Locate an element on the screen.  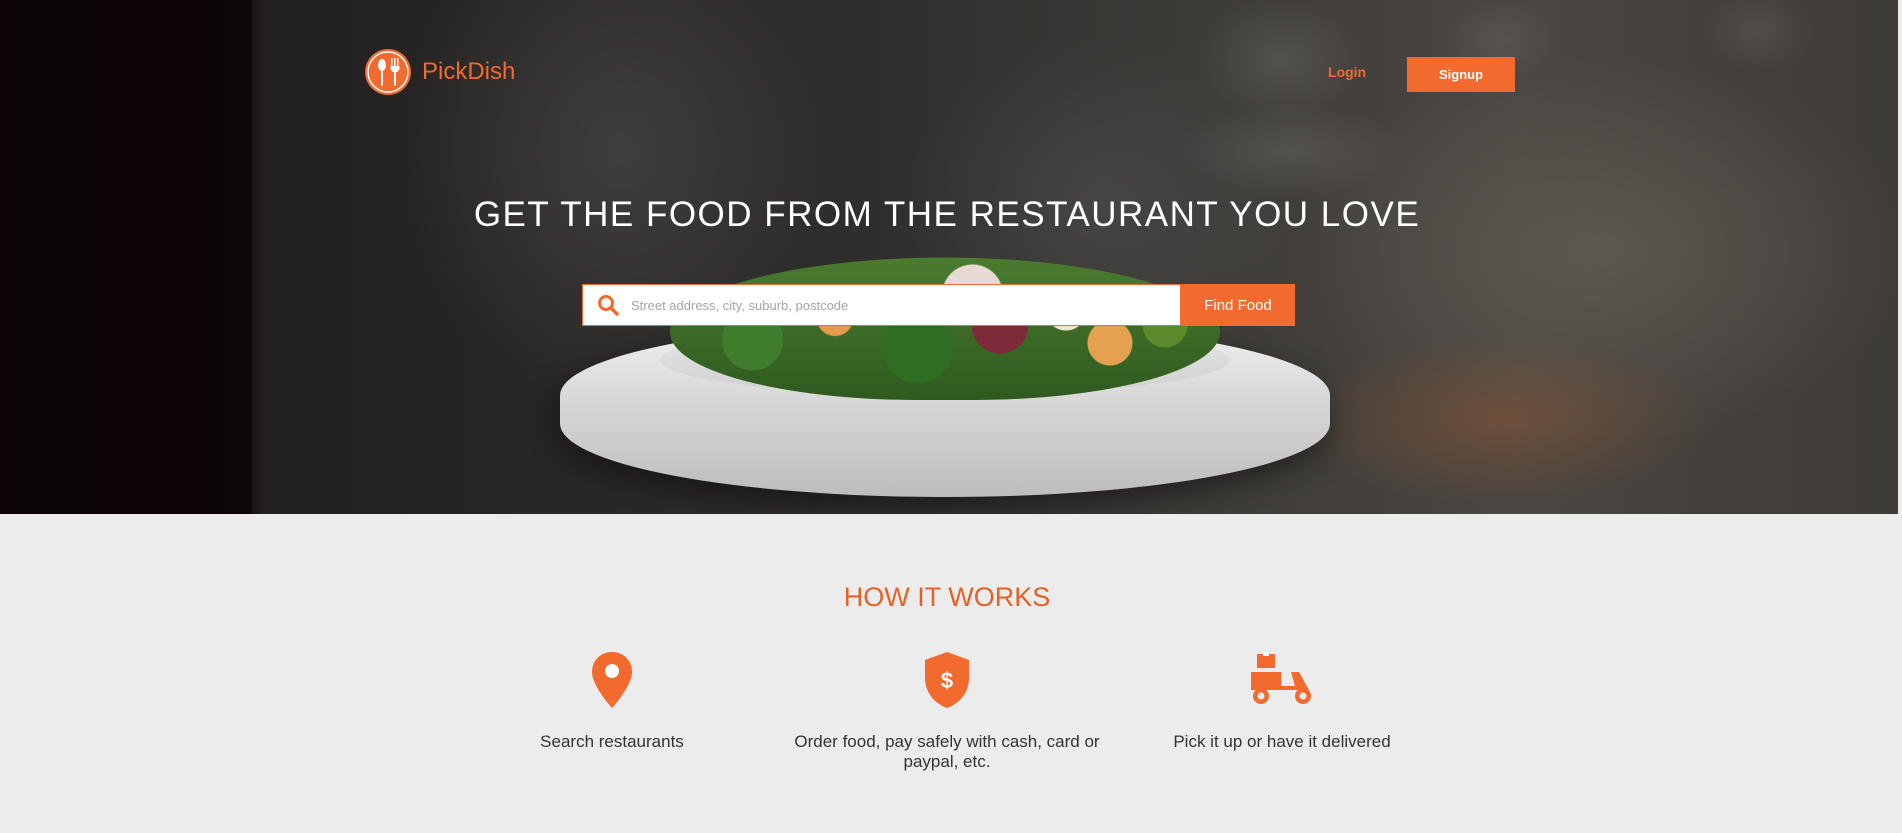
signup-button: Signup is located at coordinates (1461, 74).